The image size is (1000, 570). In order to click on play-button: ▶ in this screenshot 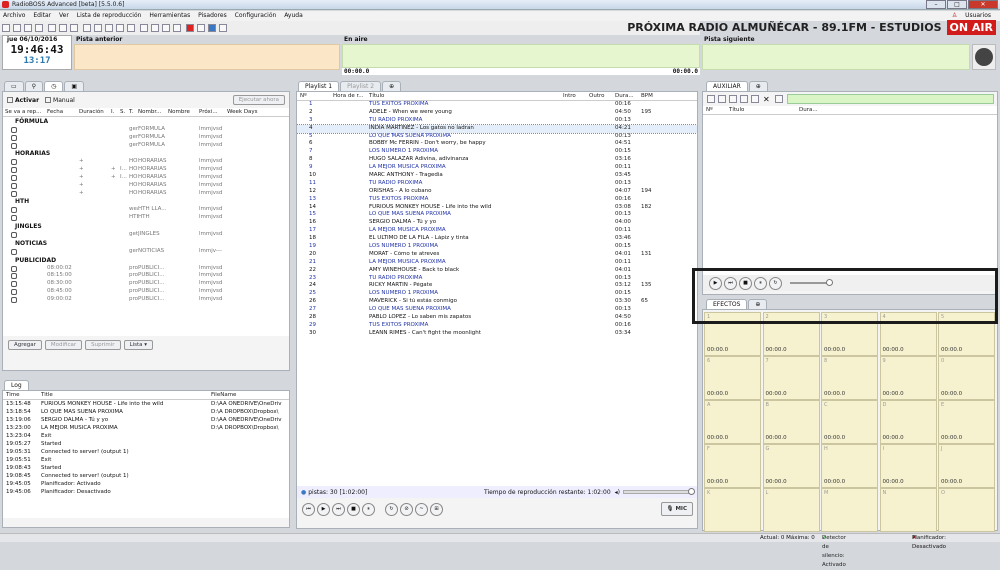, I will do `click(323, 509)`.